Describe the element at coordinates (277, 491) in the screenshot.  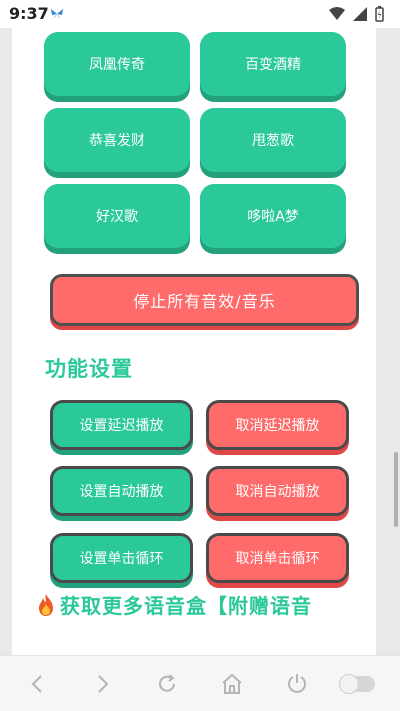
I see `cancel-autoplay-button: 取消自动播放` at that location.